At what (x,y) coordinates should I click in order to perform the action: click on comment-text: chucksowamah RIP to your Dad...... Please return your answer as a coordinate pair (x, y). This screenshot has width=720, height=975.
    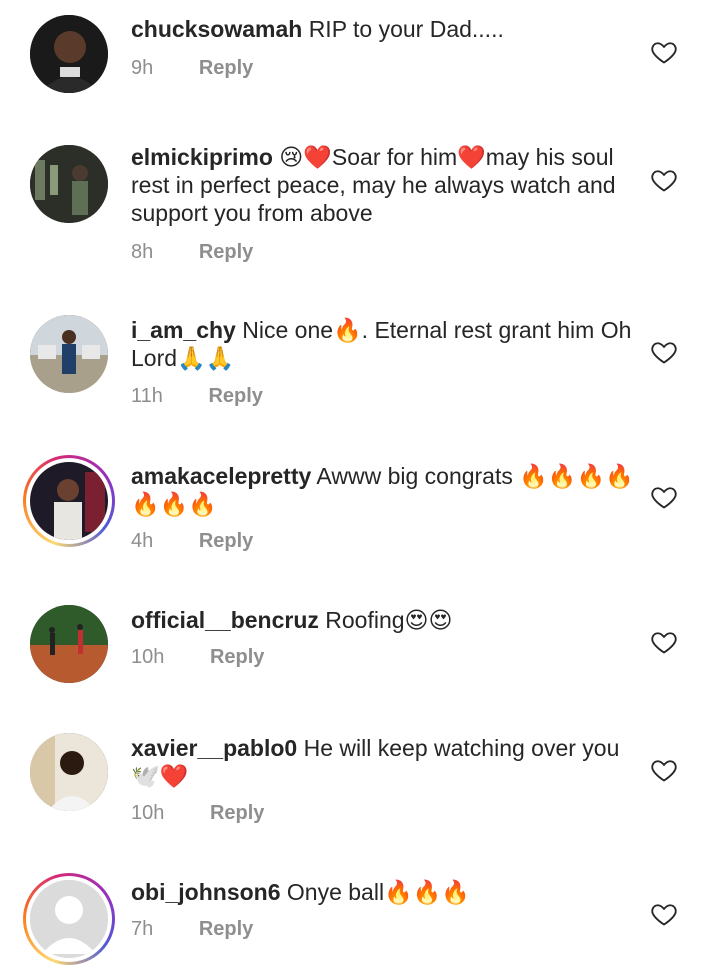
    Looking at the image, I should click on (386, 29).